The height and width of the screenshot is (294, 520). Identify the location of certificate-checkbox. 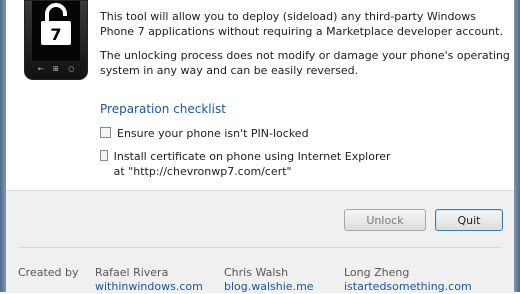
(104, 155).